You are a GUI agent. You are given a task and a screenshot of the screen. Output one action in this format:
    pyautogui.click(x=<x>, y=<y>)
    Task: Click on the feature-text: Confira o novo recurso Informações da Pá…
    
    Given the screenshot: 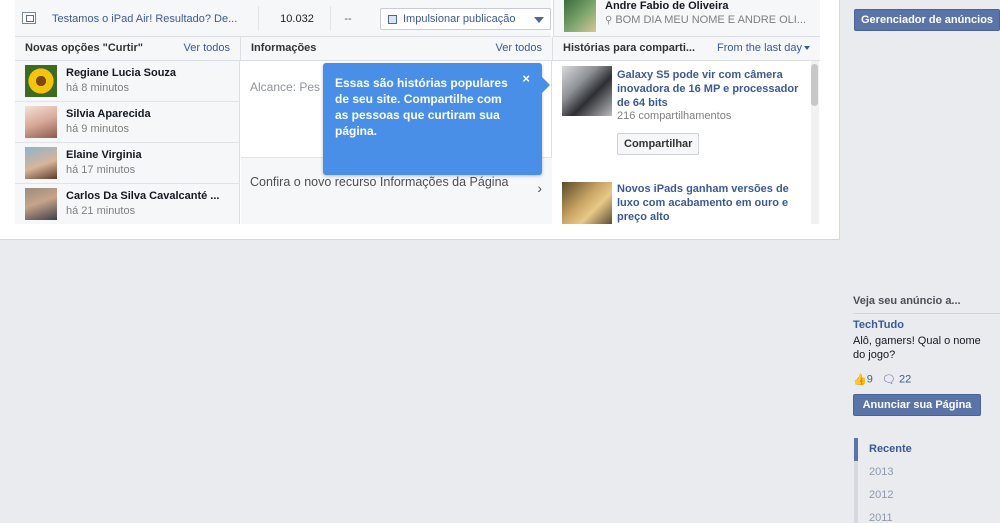 What is the action you would take?
    pyautogui.click(x=379, y=182)
    